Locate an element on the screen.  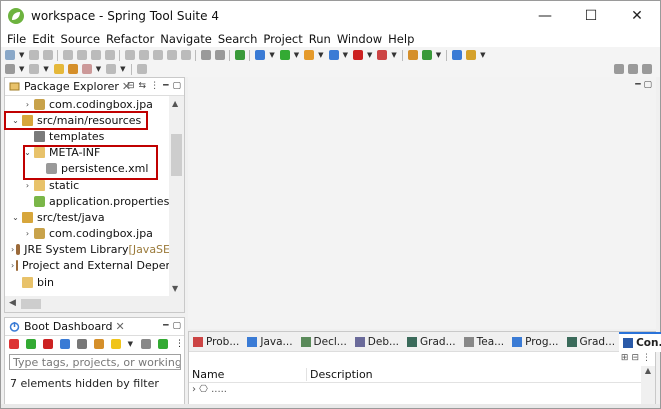
link-editor-icon: ⇆ is located at coordinates (143, 86).